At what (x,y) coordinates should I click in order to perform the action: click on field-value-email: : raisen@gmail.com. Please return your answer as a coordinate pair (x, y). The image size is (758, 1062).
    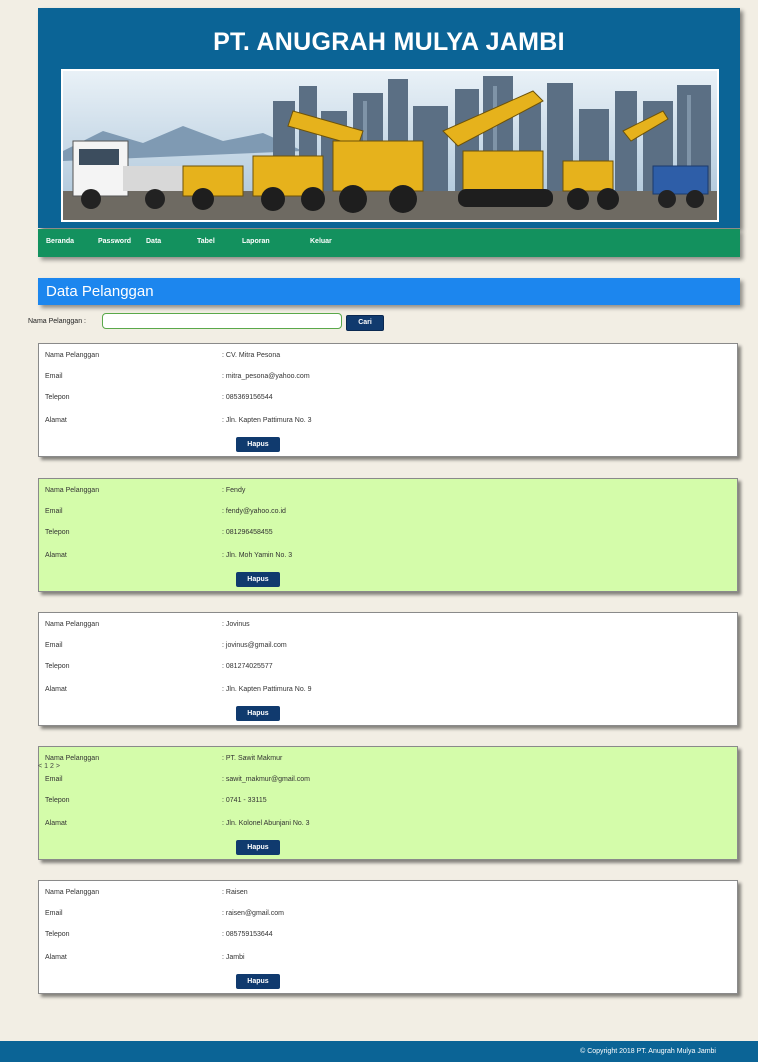
    Looking at the image, I should click on (253, 913).